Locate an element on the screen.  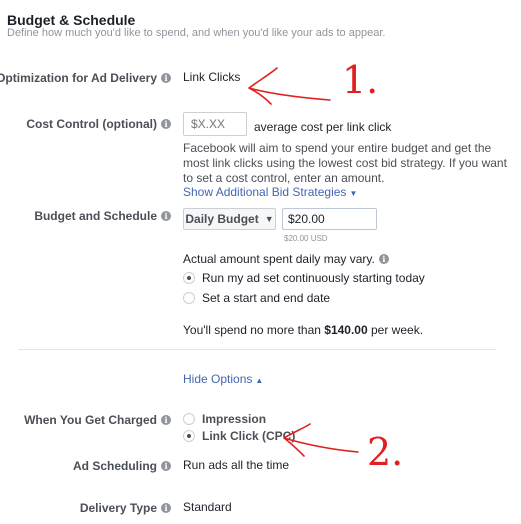
charge-option-link-click: Link Click (CPC) is located at coordinates (239, 436).